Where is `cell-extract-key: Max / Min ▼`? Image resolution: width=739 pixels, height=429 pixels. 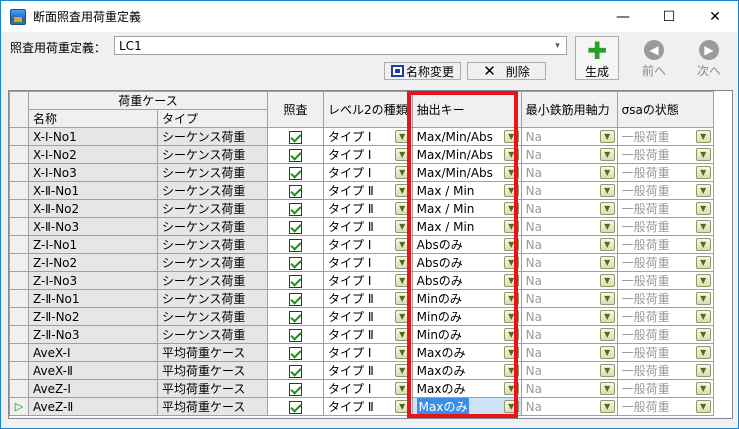 cell-extract-key: Max / Min ▼ is located at coordinates (466, 208).